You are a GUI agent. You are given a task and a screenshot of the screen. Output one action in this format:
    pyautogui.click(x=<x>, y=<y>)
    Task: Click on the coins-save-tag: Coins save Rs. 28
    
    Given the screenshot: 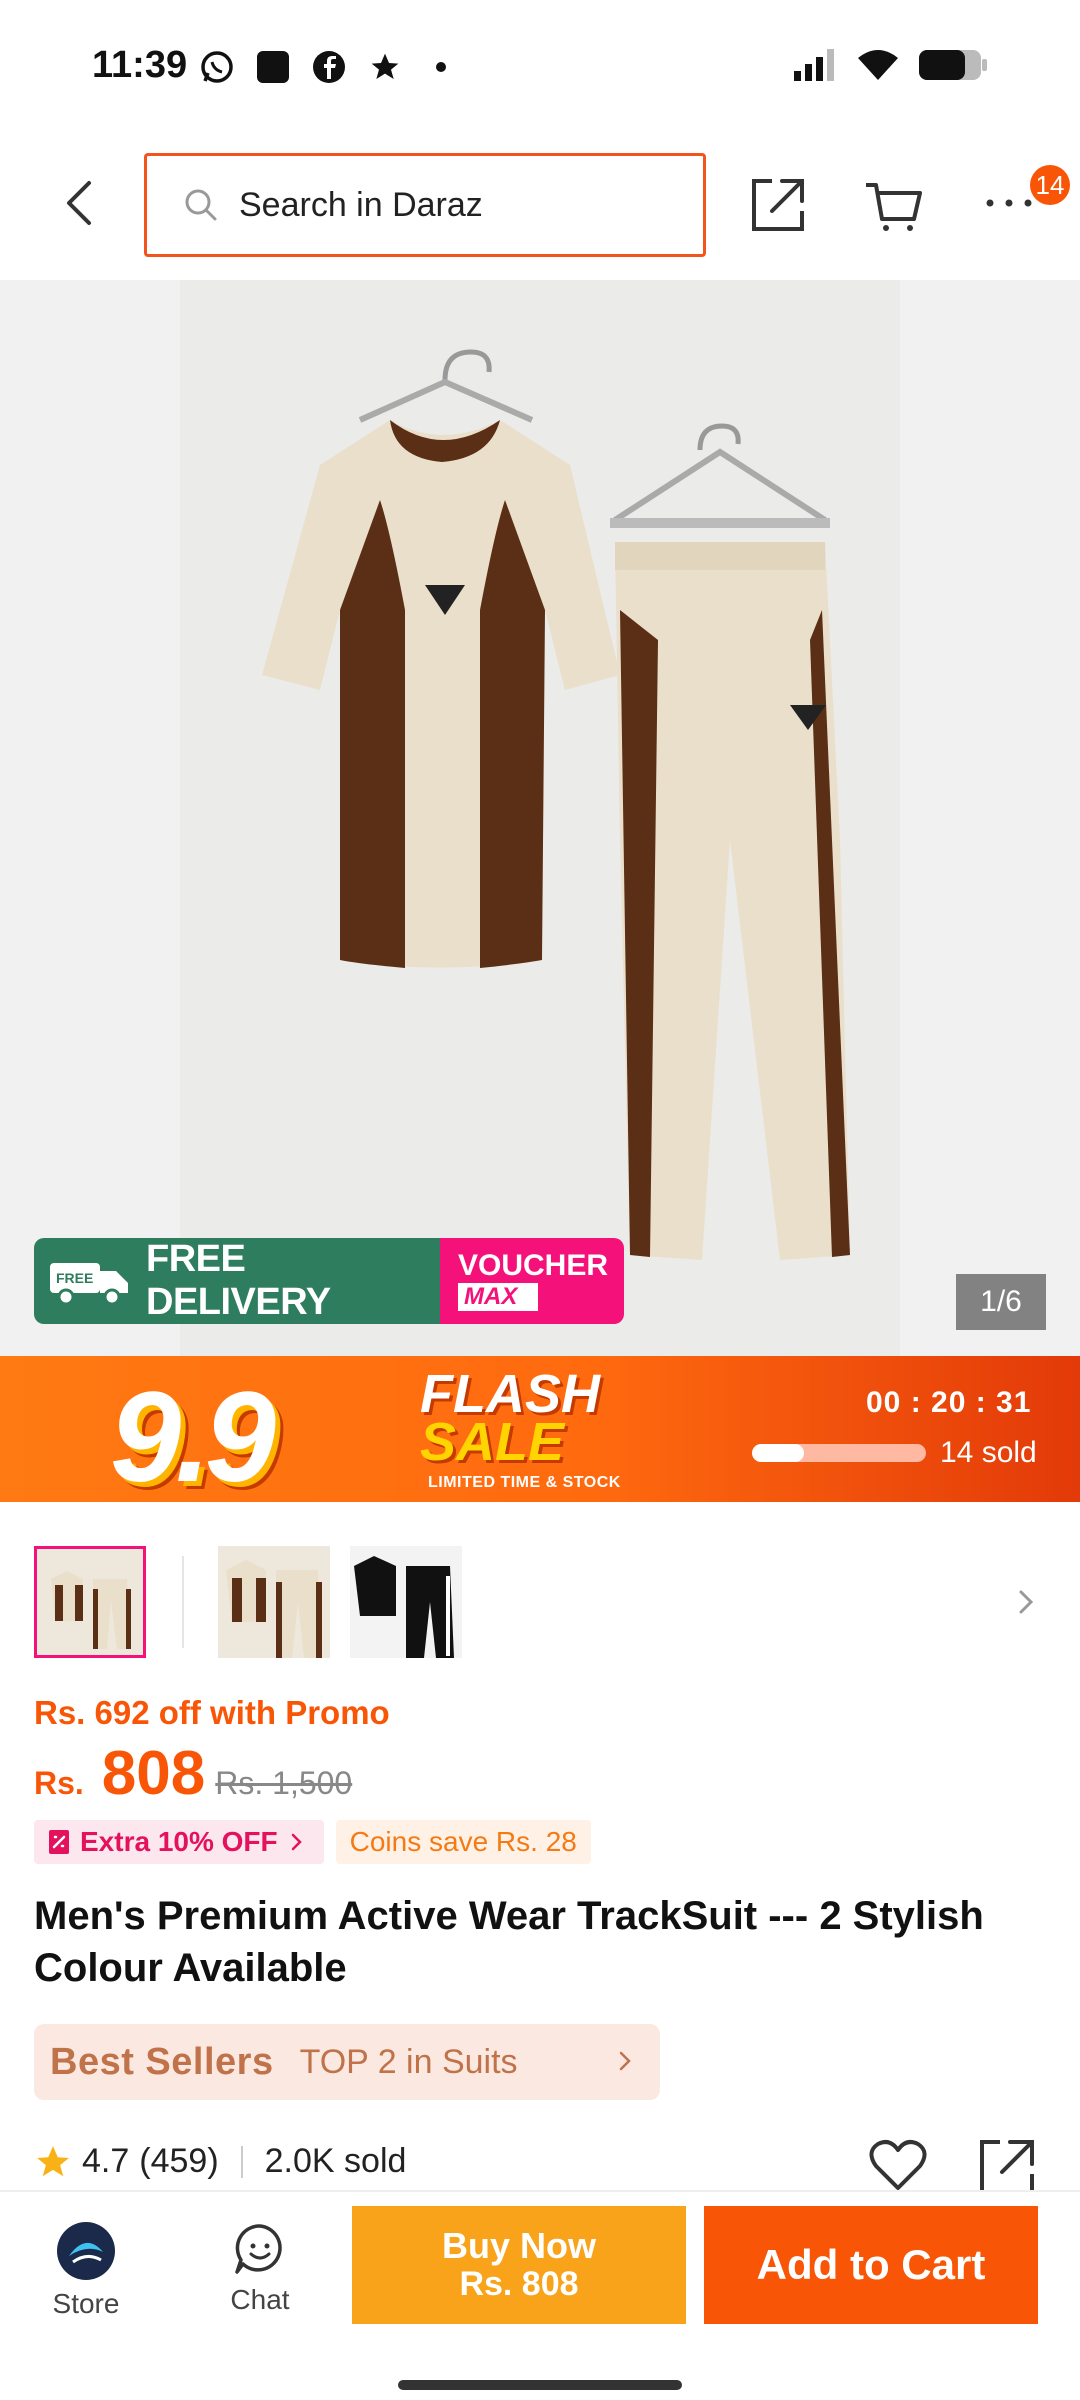 What is the action you would take?
    pyautogui.click(x=463, y=1842)
    